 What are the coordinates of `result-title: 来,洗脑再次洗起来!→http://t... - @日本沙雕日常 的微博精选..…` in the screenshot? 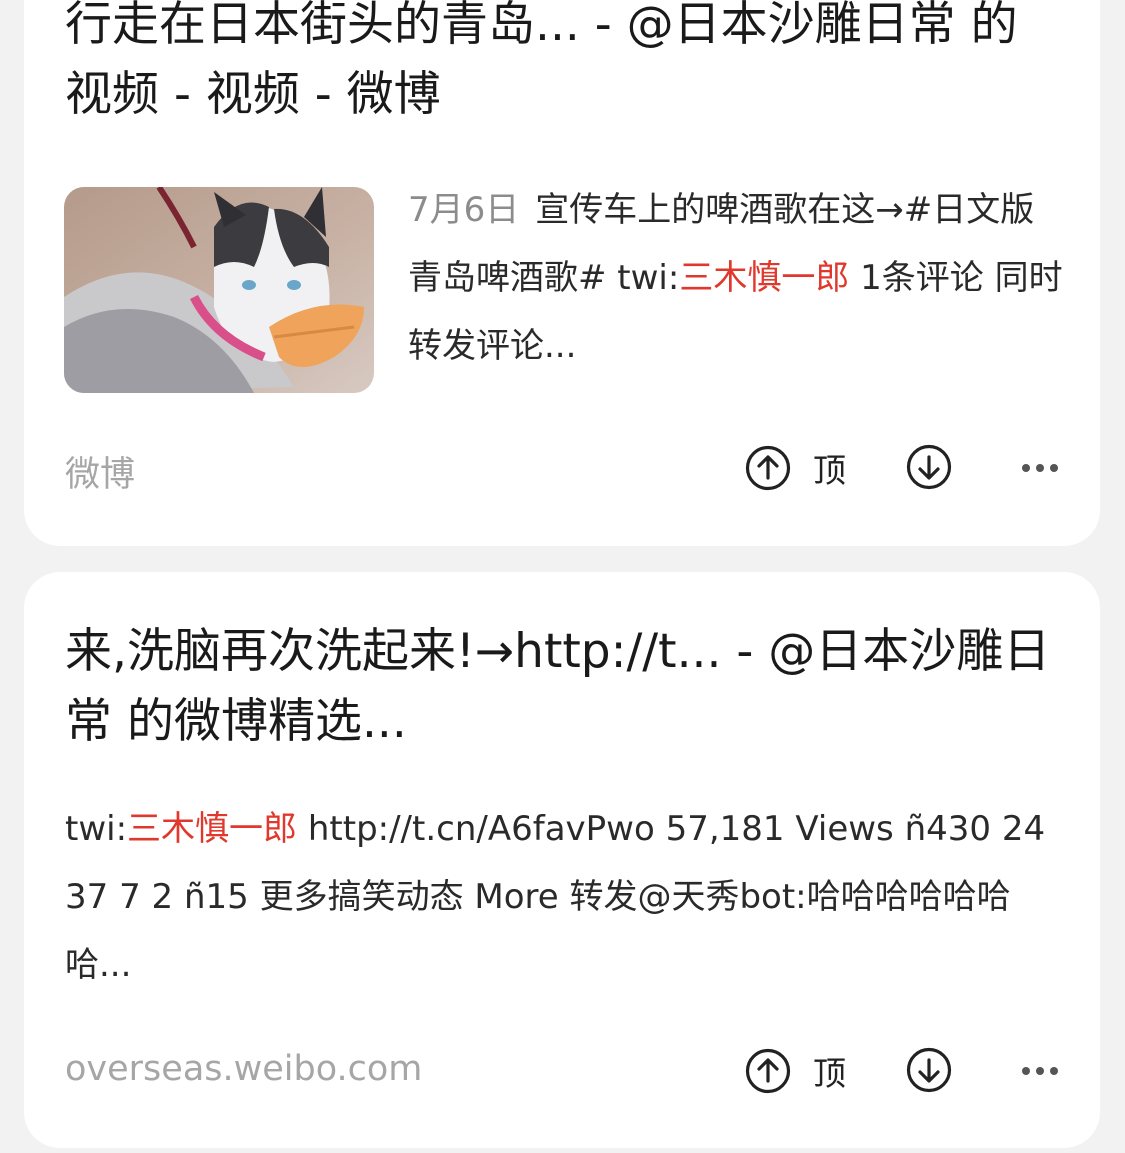 It's located at (560, 687).